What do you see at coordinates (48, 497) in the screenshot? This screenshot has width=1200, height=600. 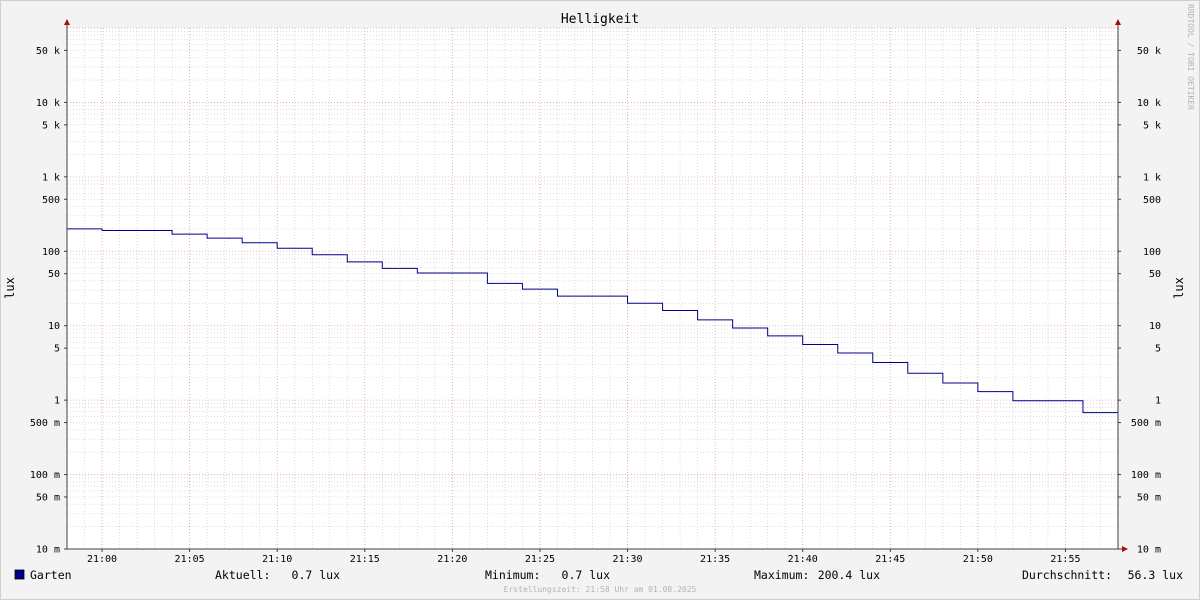 I see `y-tick-label-left: 50 m` at bounding box center [48, 497].